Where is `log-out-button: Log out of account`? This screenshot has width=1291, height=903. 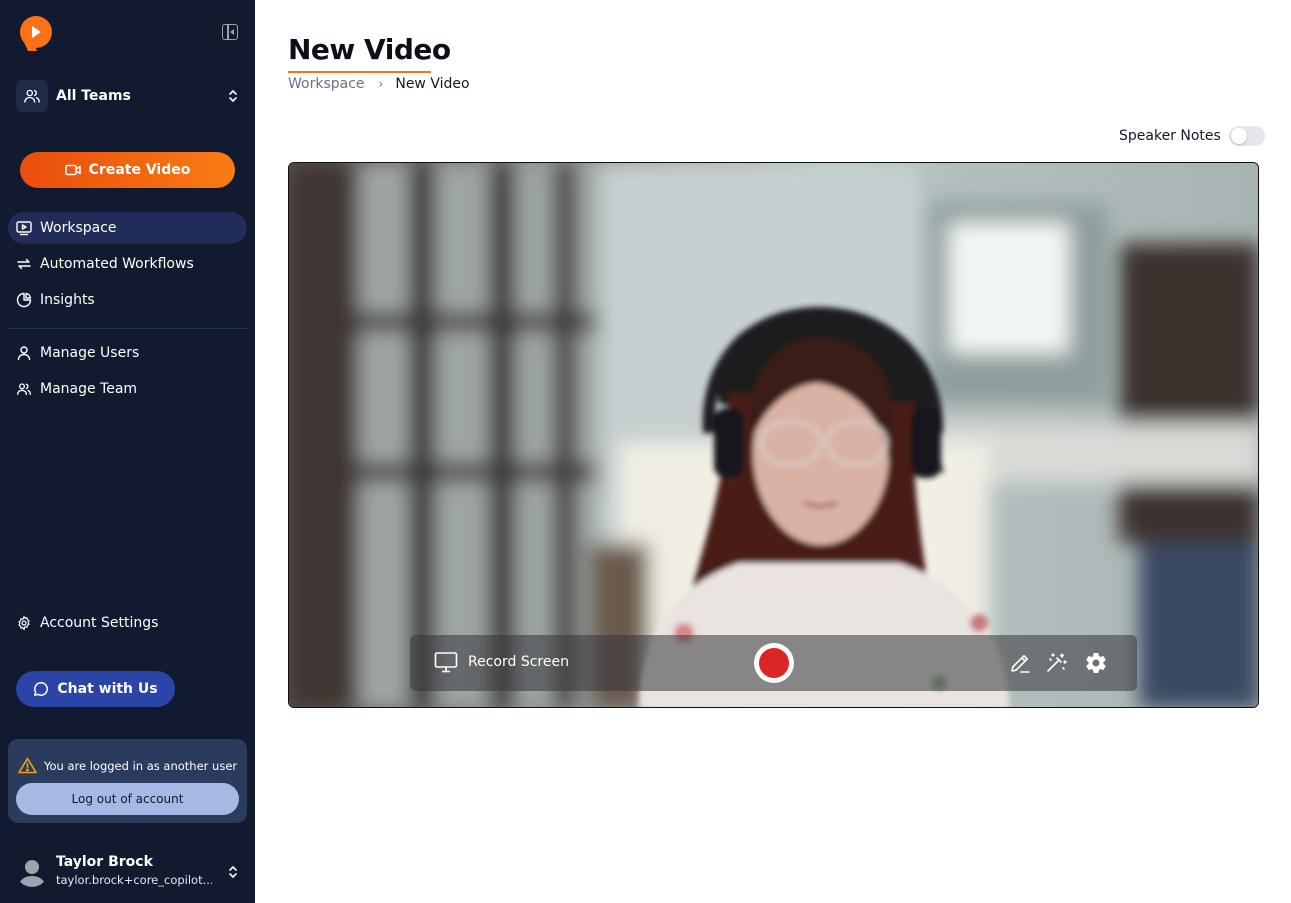 log-out-button: Log out of account is located at coordinates (127, 799).